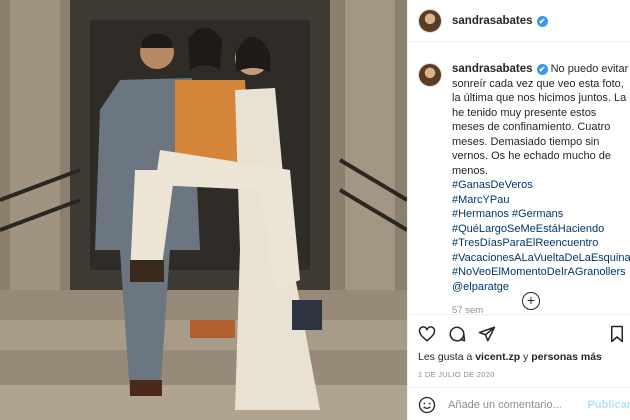  Describe the element at coordinates (447, 357) in the screenshot. I see `likes-prefix: Les gusta a` at that location.